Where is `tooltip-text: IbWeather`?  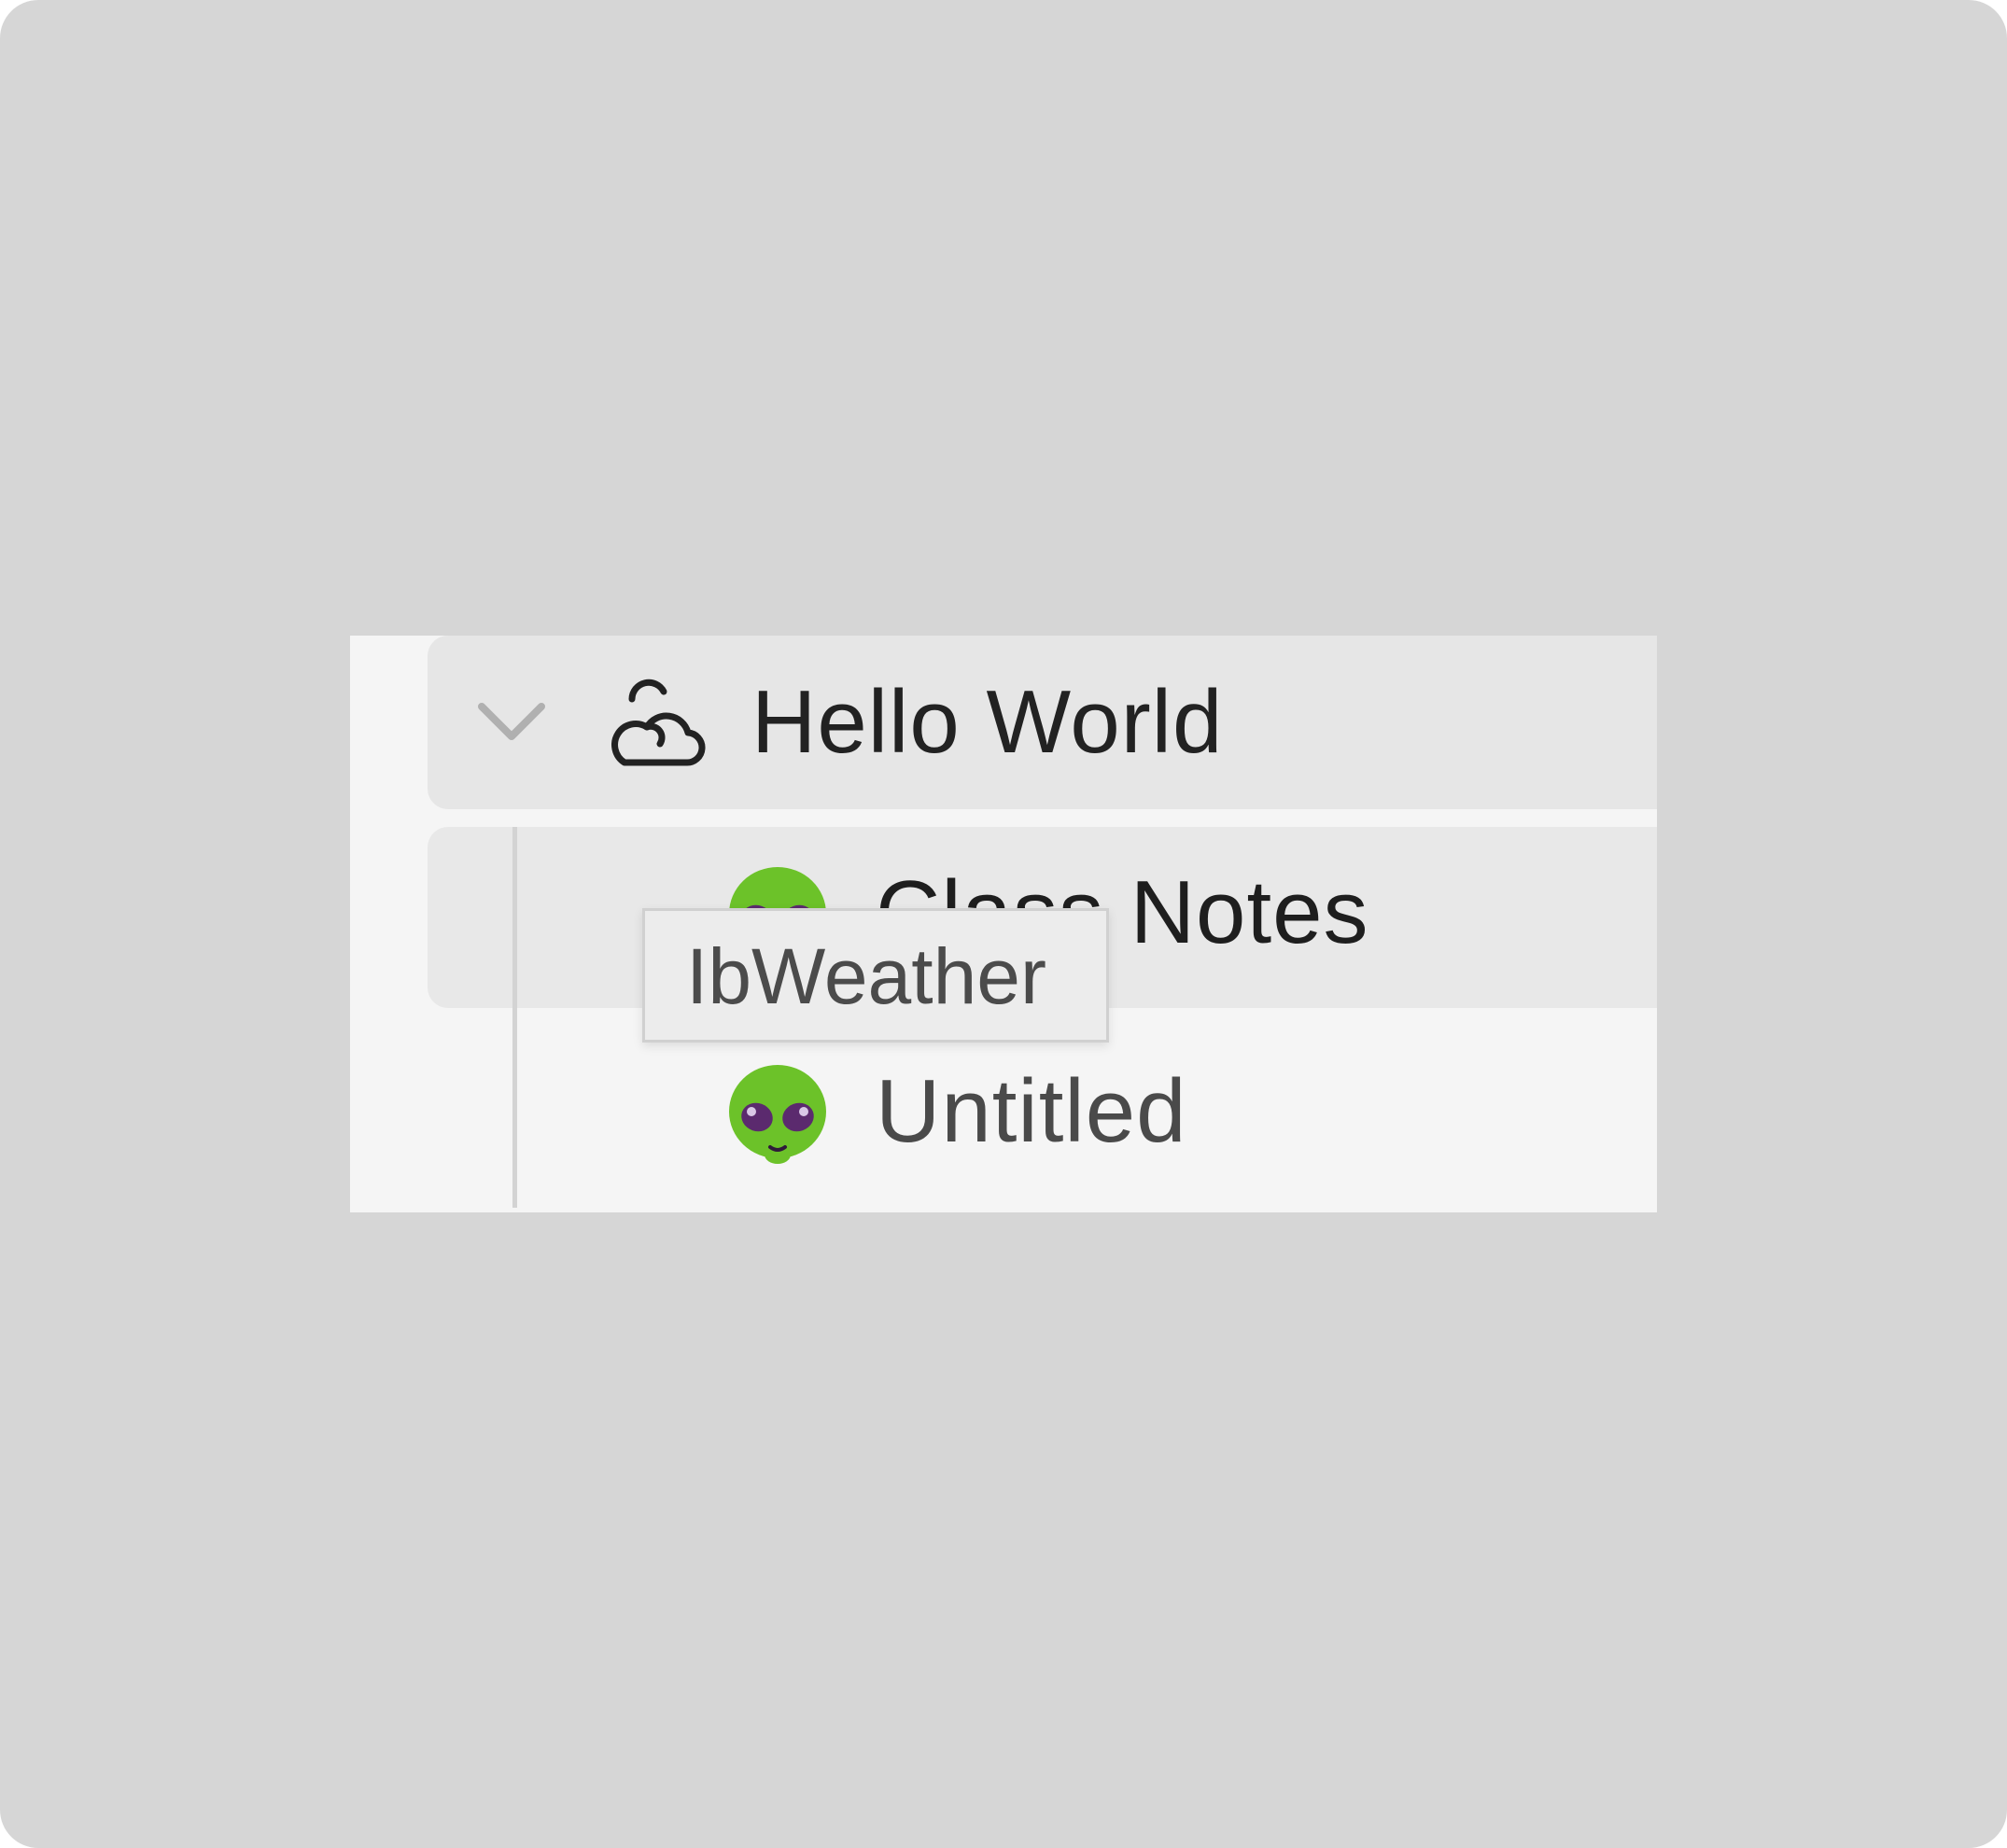 tooltip-text: IbWeather is located at coordinates (866, 976).